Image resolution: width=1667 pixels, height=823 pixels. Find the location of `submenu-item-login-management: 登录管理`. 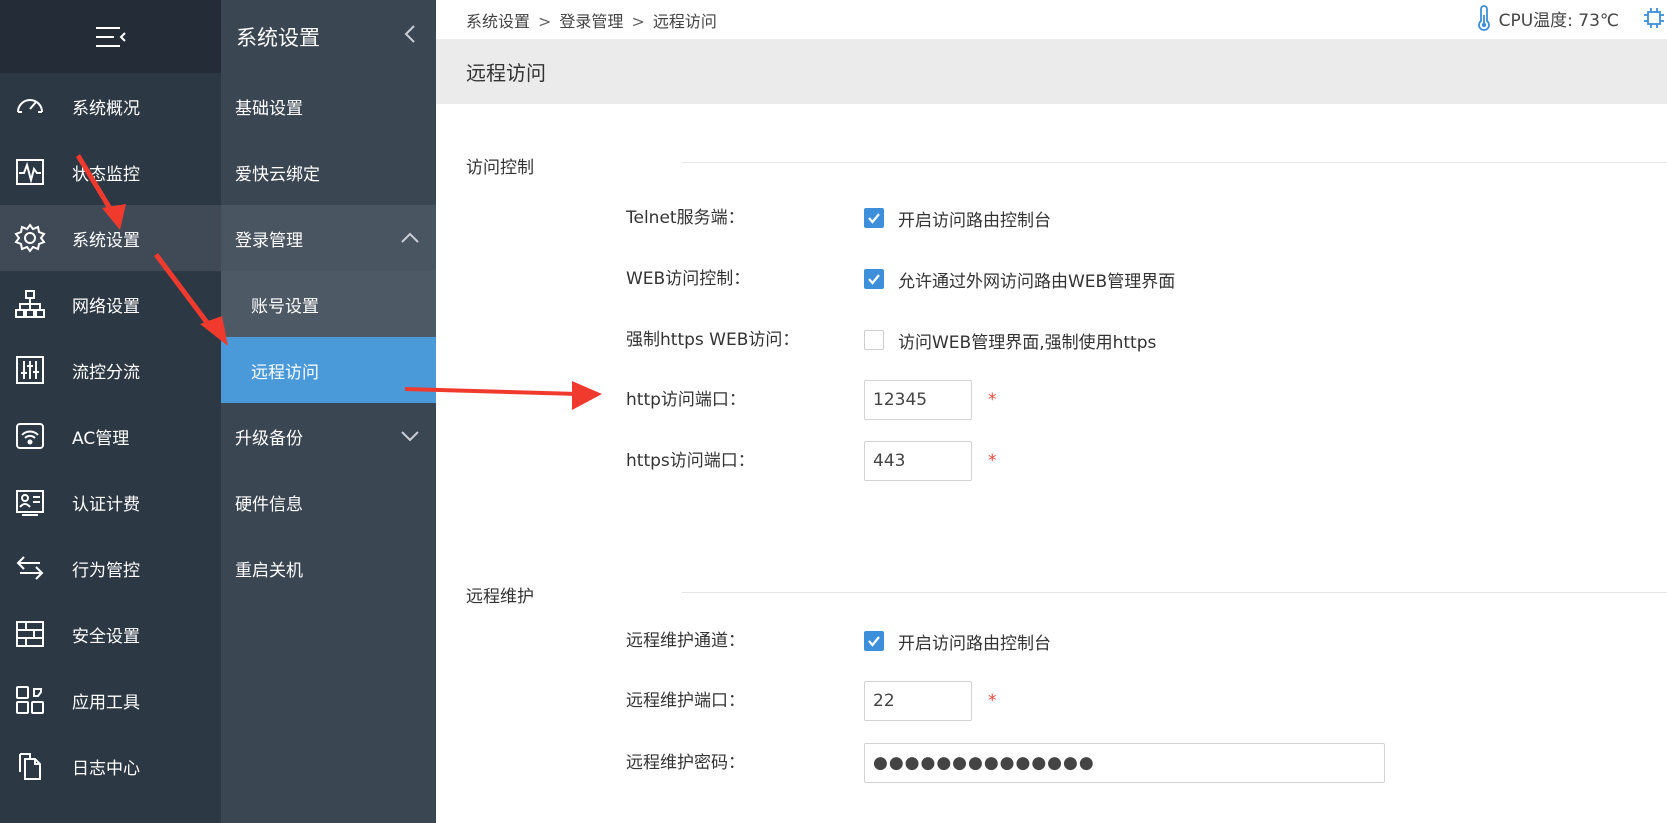

submenu-item-login-management: 登录管理 is located at coordinates (328, 238).